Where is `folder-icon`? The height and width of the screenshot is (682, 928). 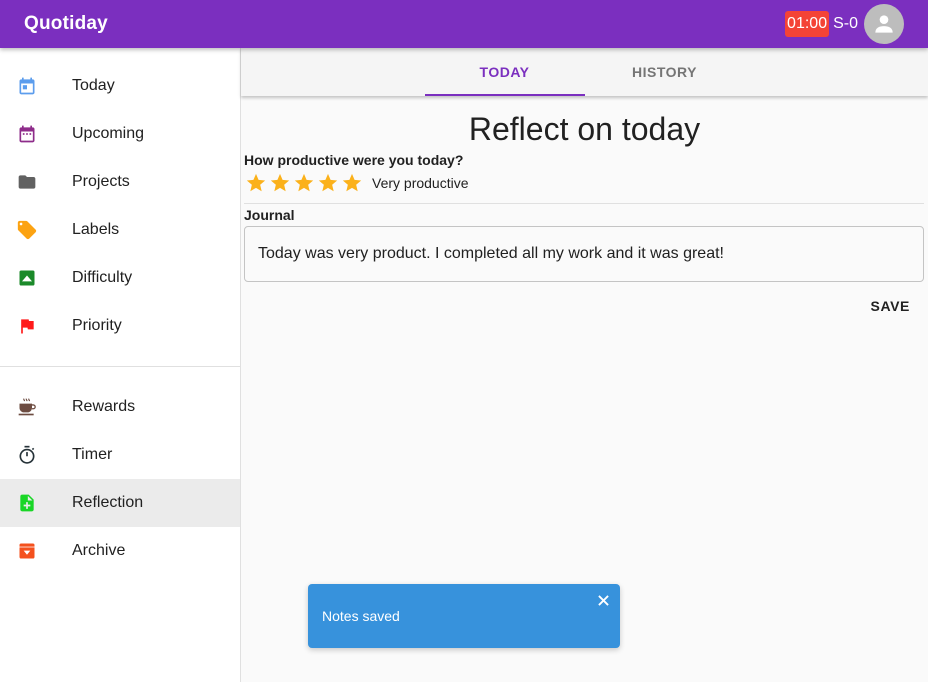
folder-icon is located at coordinates (27, 182).